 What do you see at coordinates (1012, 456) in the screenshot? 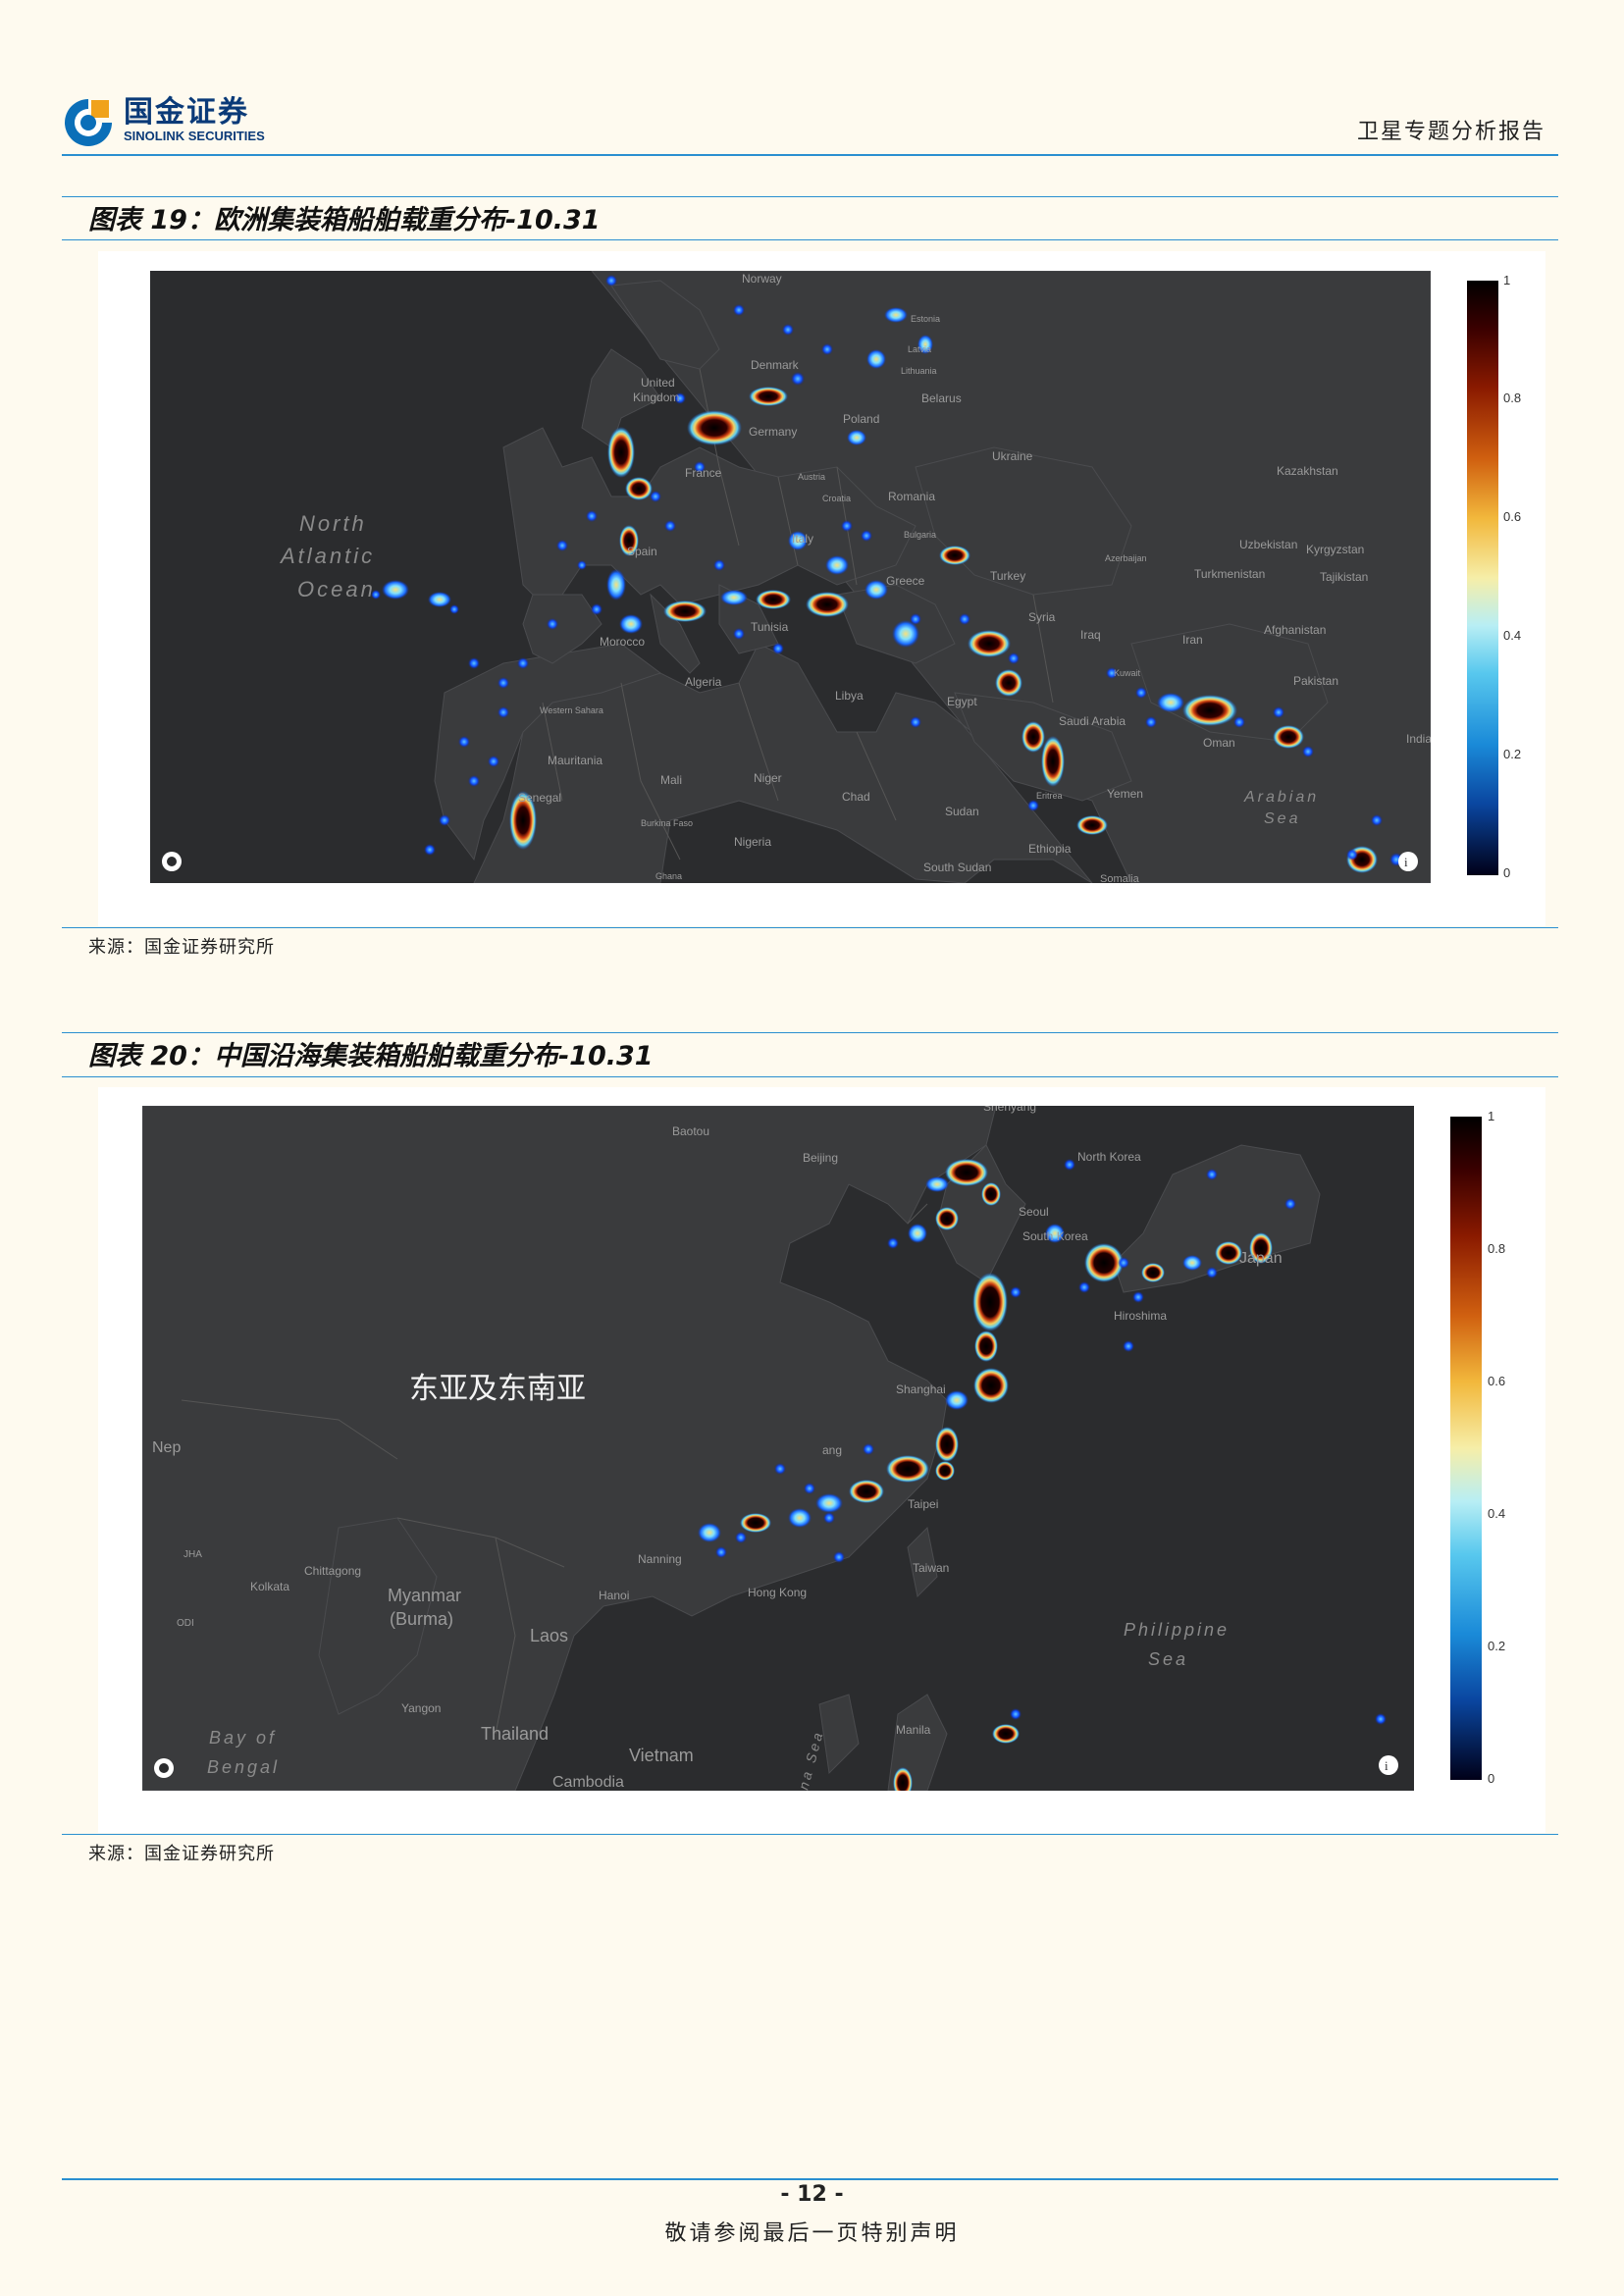
I see `map-label: Ukraine` at bounding box center [1012, 456].